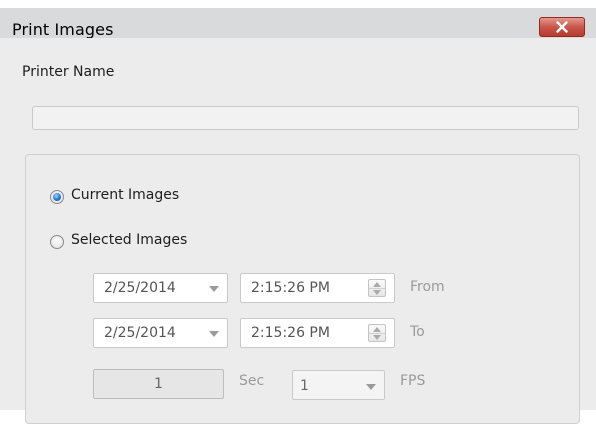 The image size is (596, 424). I want to click on from-date-dropdown: 2/25/2014, so click(160, 288).